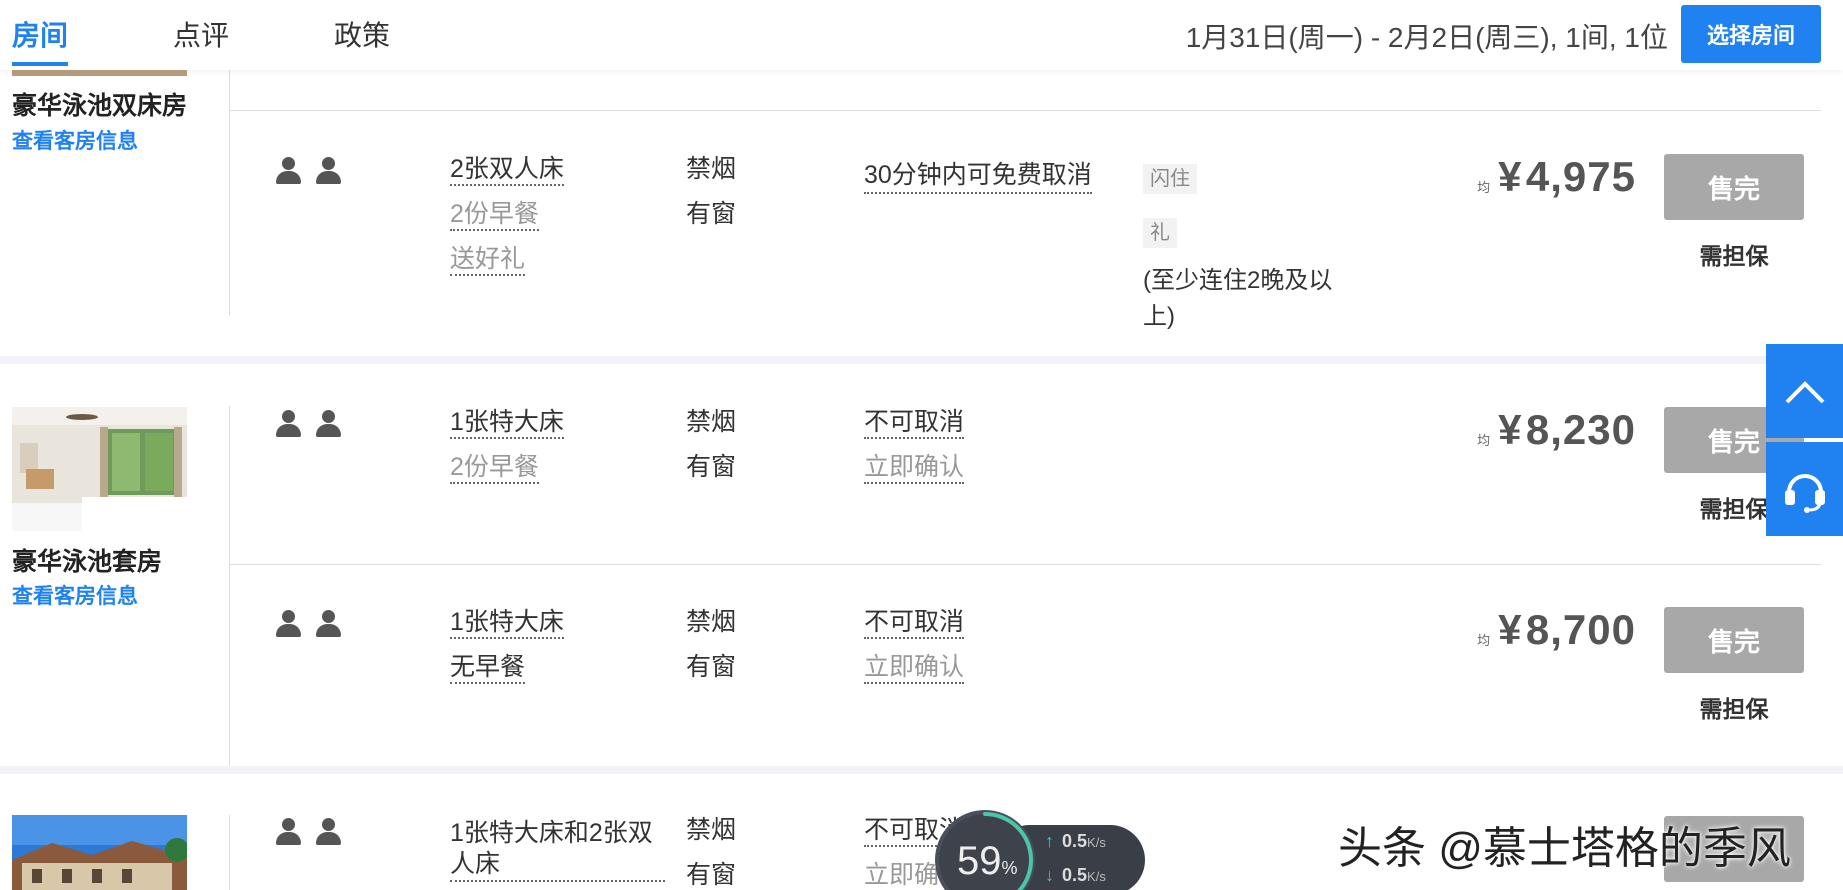  What do you see at coordinates (1040, 847) in the screenshot?
I see `network-speed-widget: 59% ↑ 0.5K/s ↓ 0.5K/s` at bounding box center [1040, 847].